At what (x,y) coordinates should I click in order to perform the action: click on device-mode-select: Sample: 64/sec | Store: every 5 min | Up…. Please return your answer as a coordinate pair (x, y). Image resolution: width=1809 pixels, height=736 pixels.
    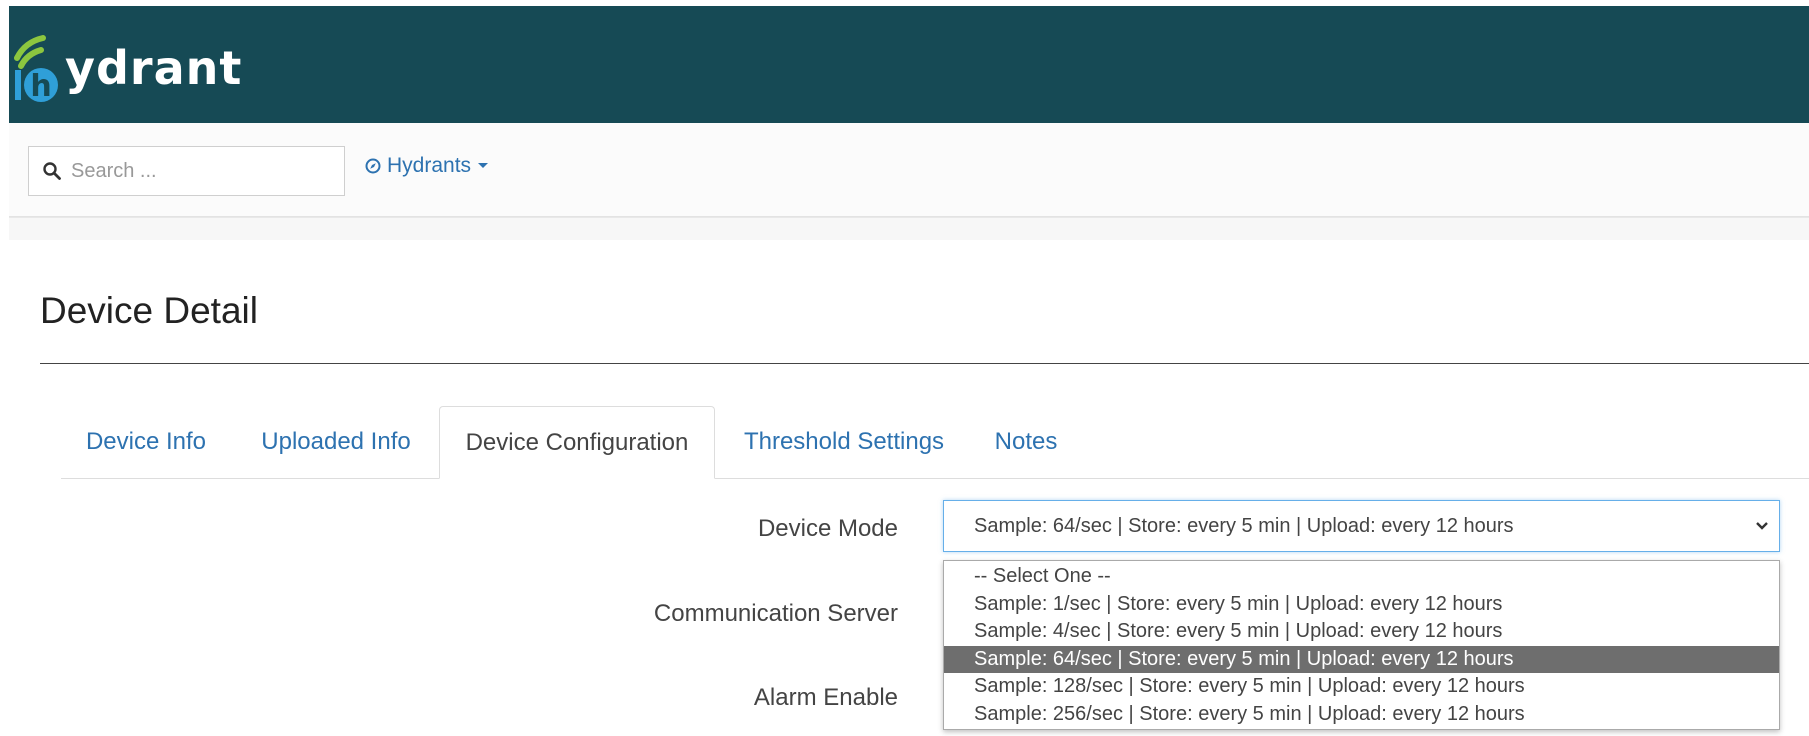
    Looking at the image, I should click on (1361, 526).